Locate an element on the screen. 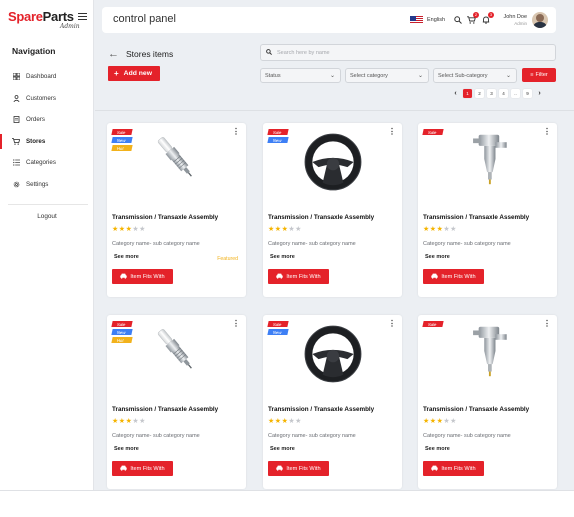 The image size is (574, 517). logo: SpareParts Admin is located at coordinates (44, 19).